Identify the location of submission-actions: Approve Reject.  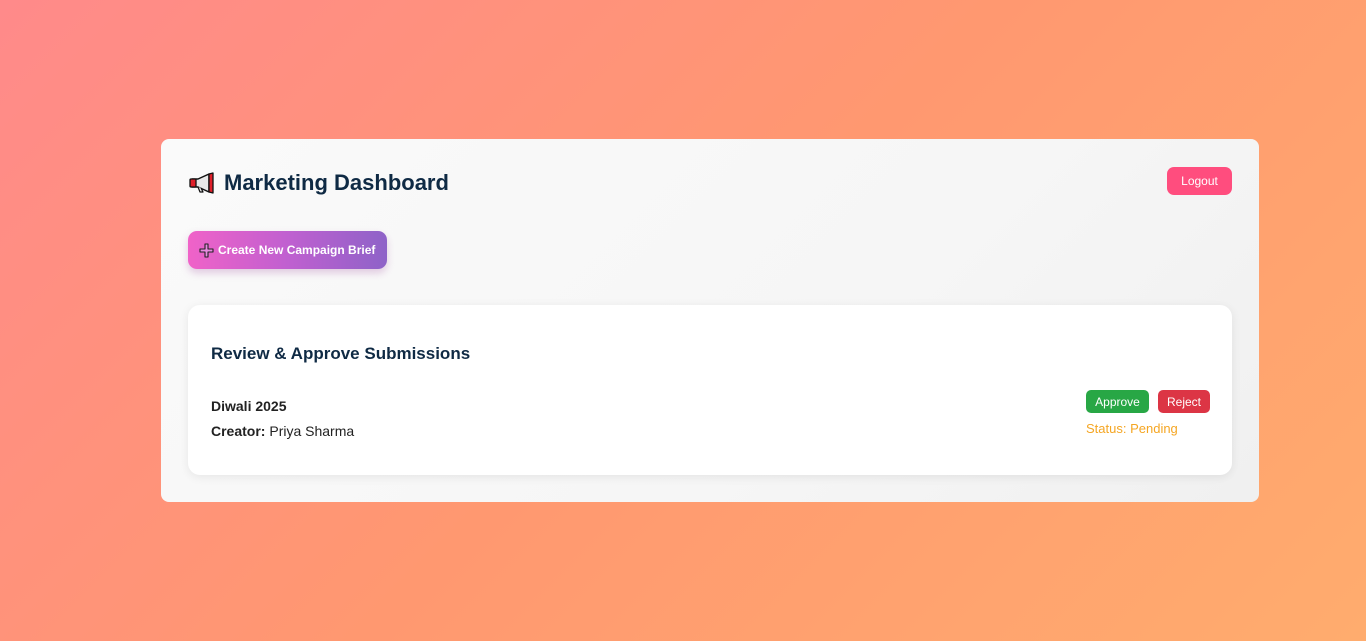
(1148, 401).